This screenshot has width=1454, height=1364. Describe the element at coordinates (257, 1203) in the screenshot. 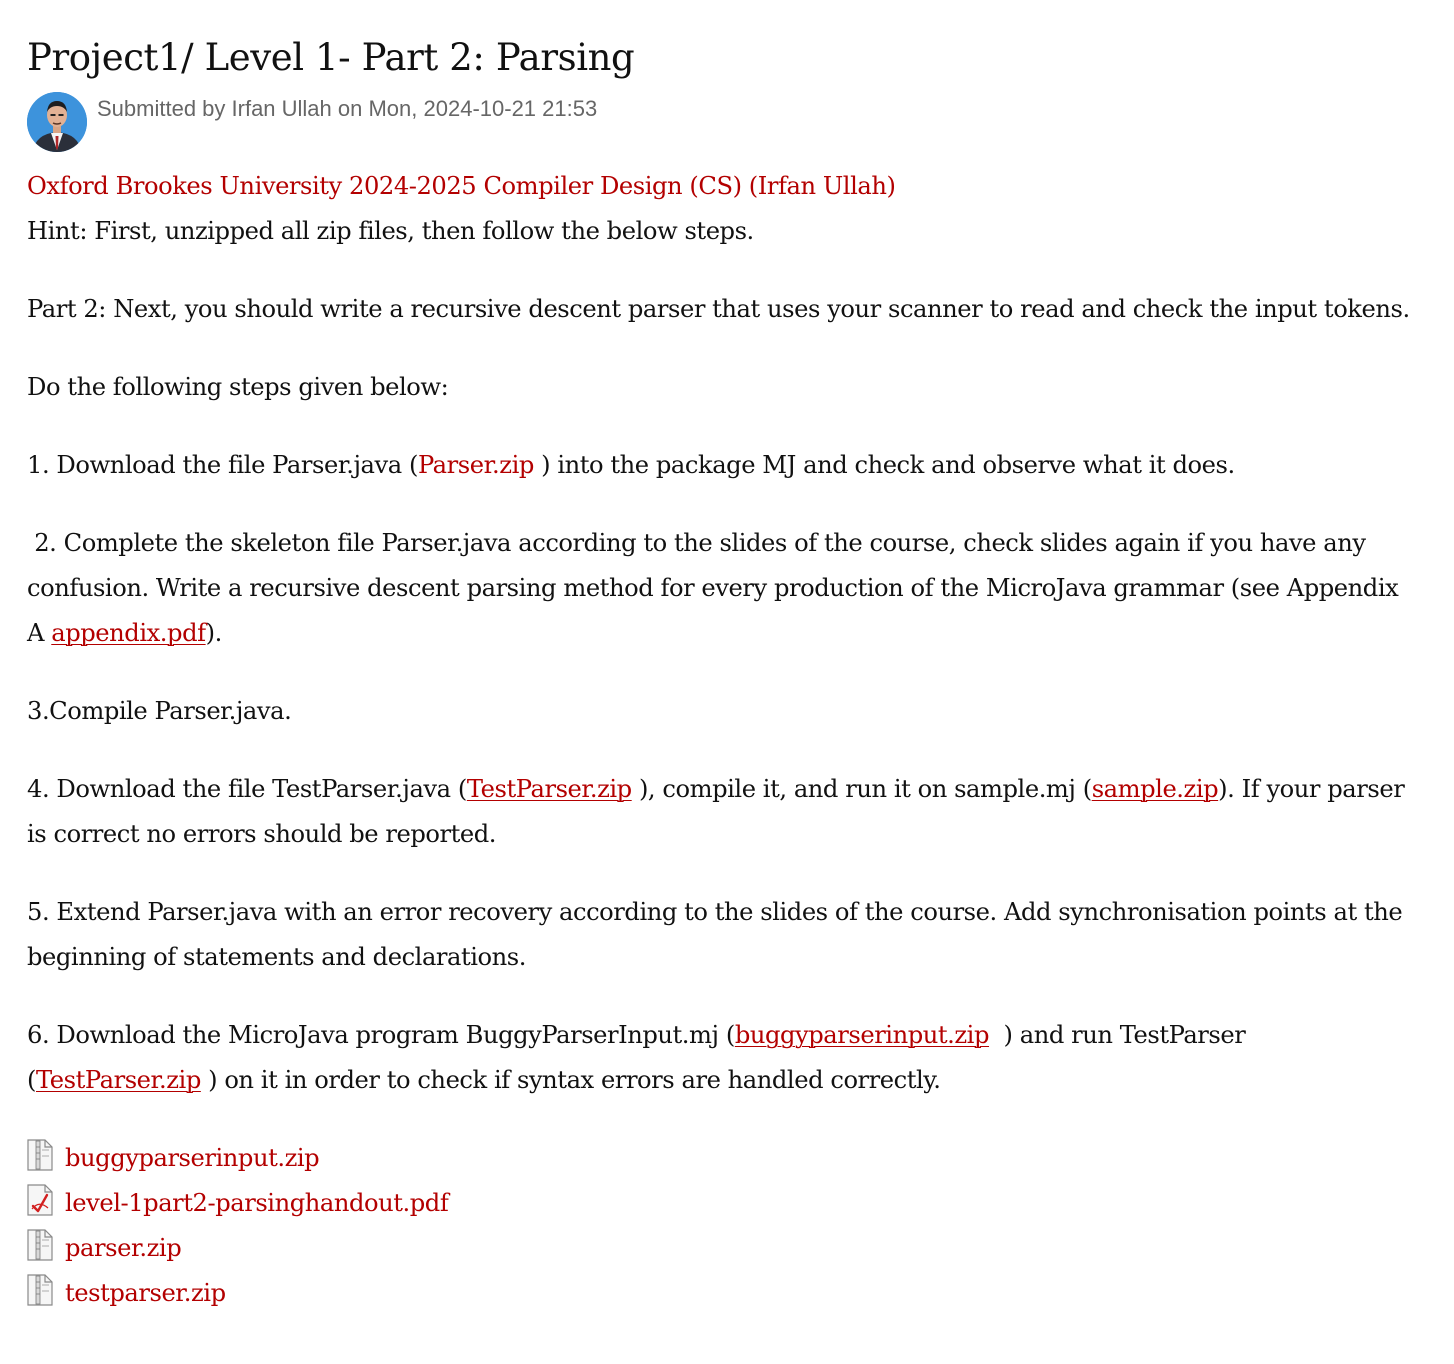

I see `attachment-link: level-1part2-parsinghandout.pdf` at that location.